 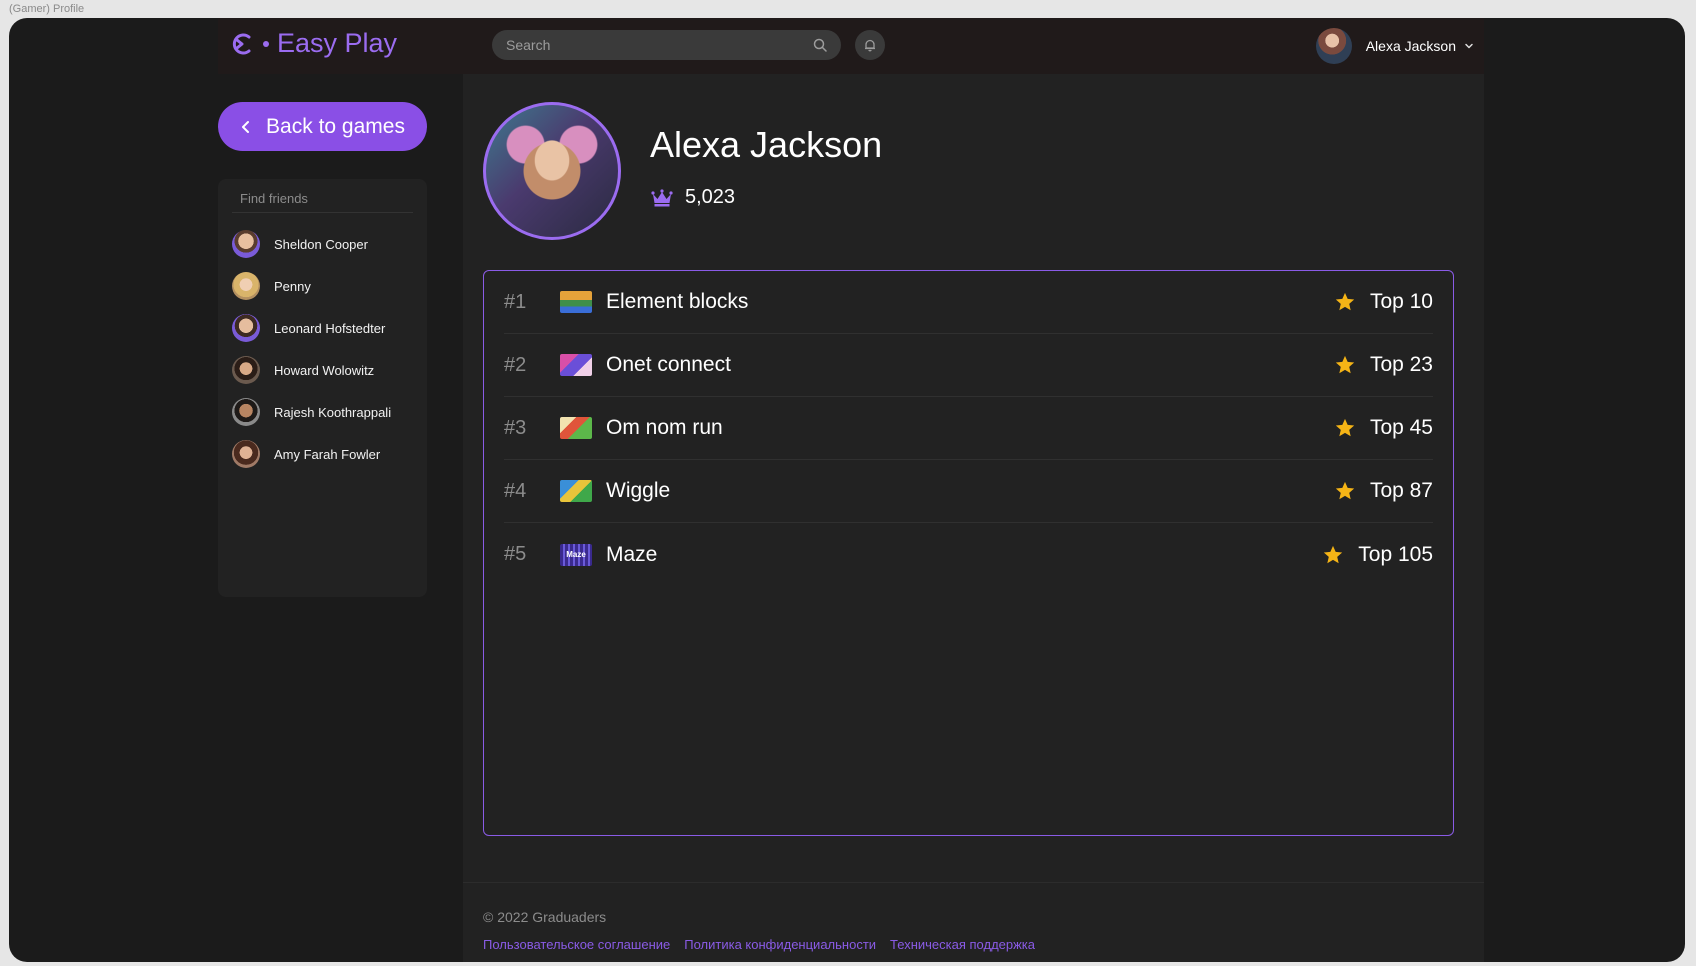 I want to click on friend-item: Rajesh Koothrappali, so click(x=322, y=412).